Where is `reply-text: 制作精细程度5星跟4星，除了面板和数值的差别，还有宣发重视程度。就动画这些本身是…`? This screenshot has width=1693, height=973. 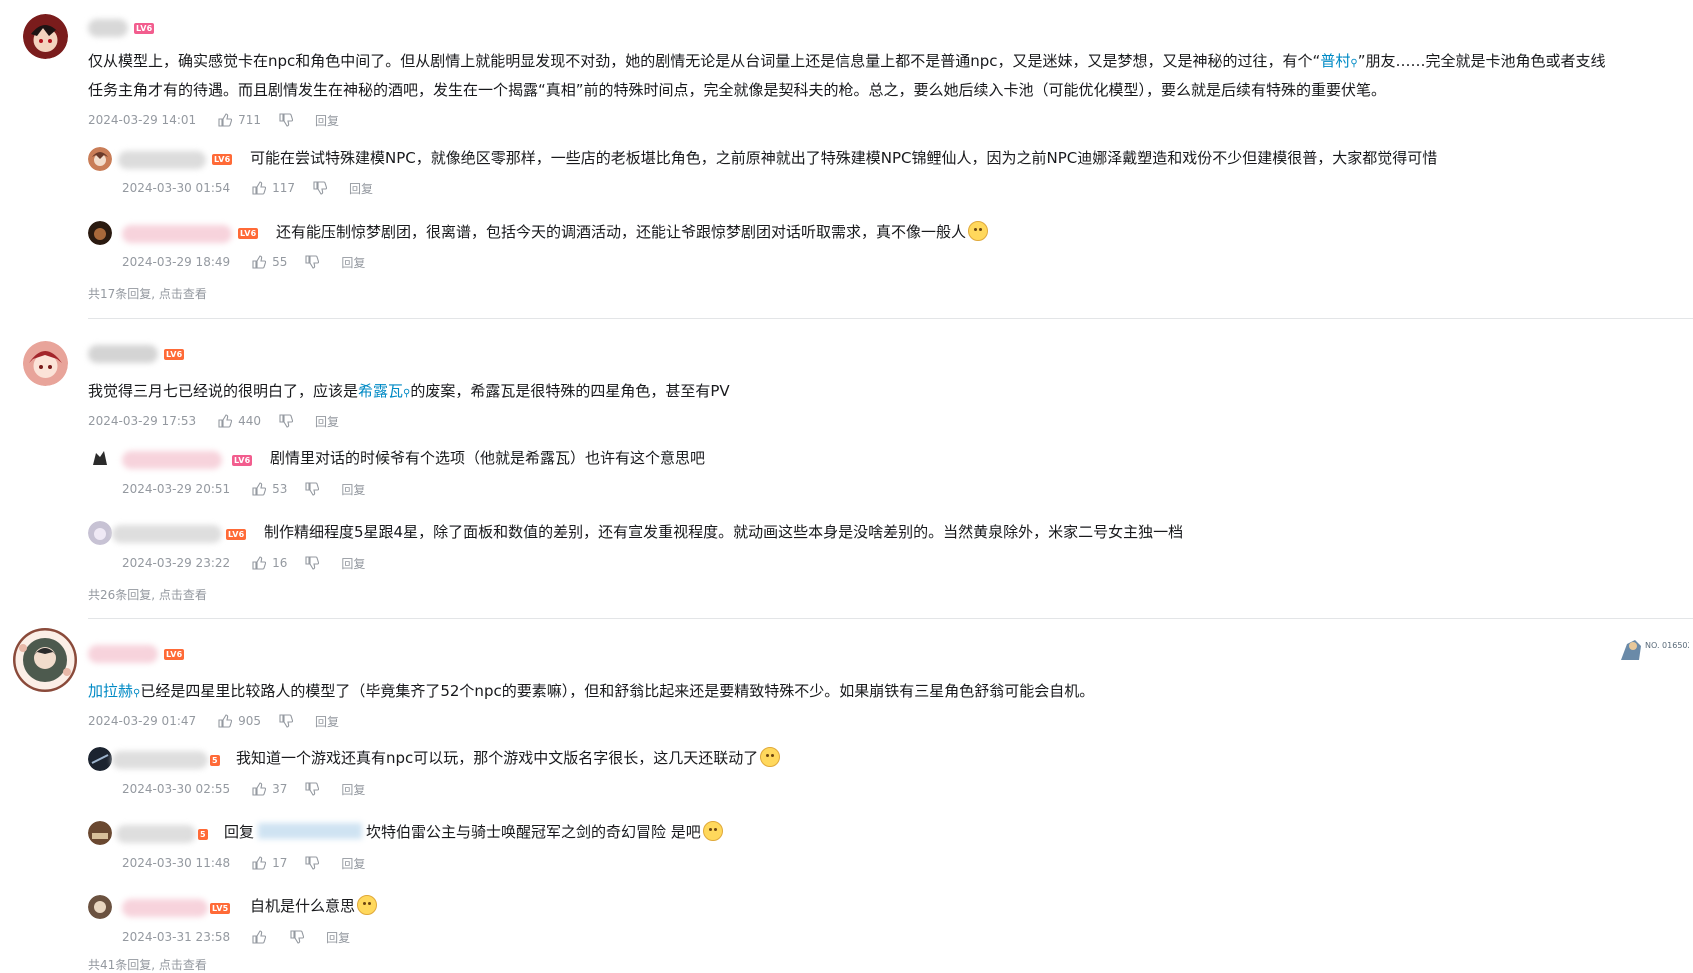
reply-text: 制作精细程度5星跟4星，除了面板和数值的差别，还有宣发重视程度。就动画这些本身是… is located at coordinates (724, 532).